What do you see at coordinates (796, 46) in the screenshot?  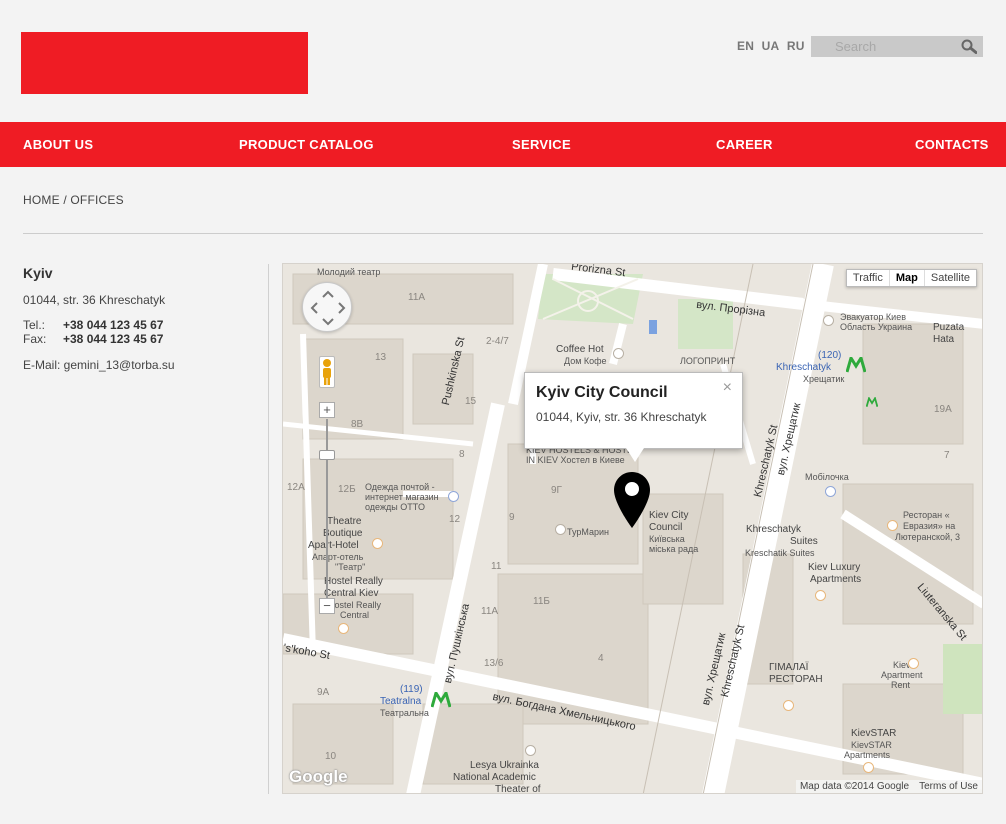 I see `lang-ru: RU` at bounding box center [796, 46].